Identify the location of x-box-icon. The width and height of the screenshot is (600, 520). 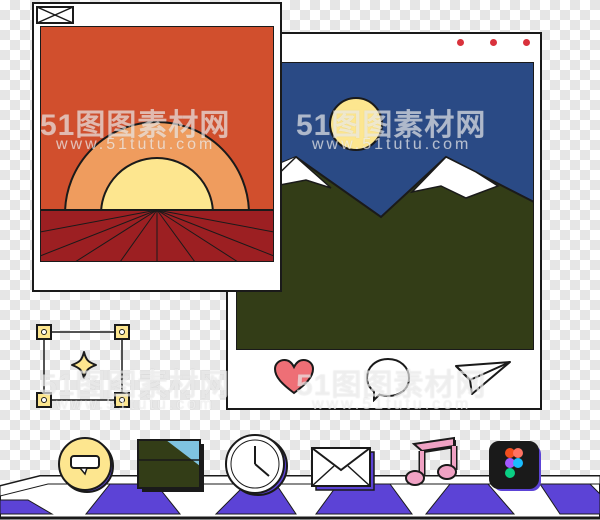
(55, 15).